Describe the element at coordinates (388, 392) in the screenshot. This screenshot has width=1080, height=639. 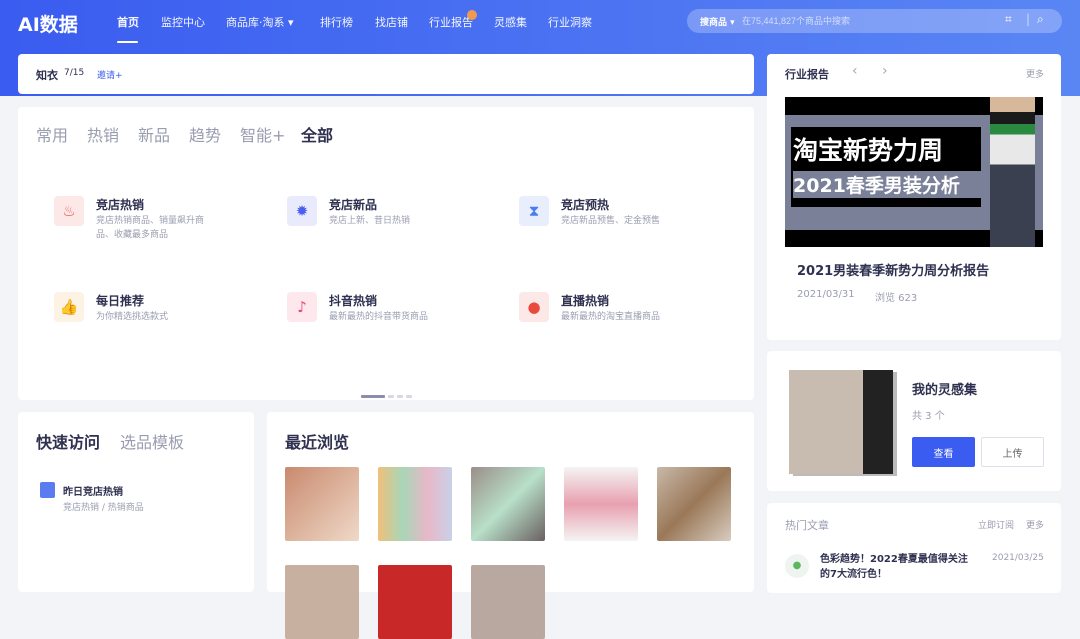
I see `carousel-pager` at that location.